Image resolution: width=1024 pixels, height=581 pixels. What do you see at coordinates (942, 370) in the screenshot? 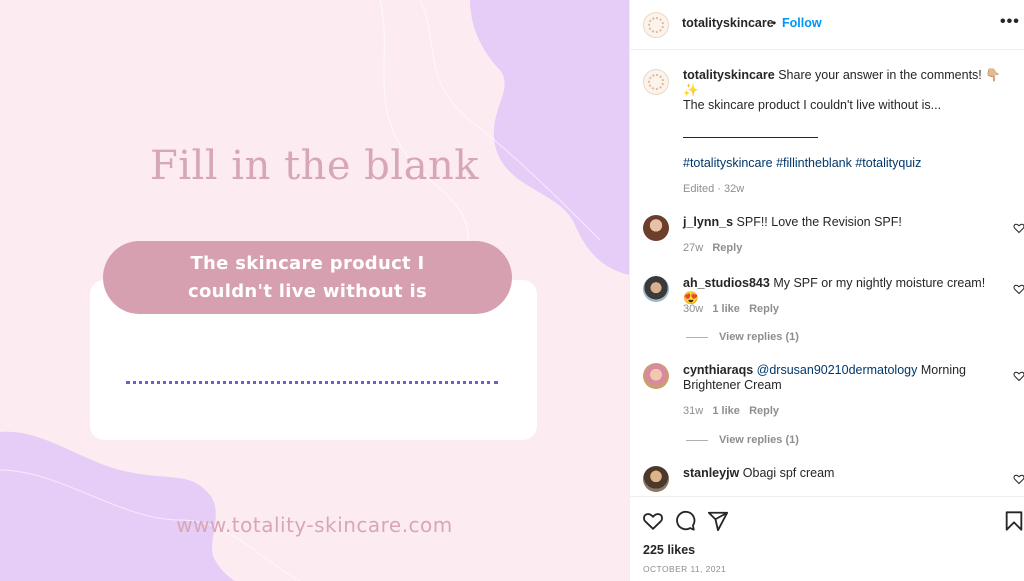
I see `comment-text: Morning` at bounding box center [942, 370].